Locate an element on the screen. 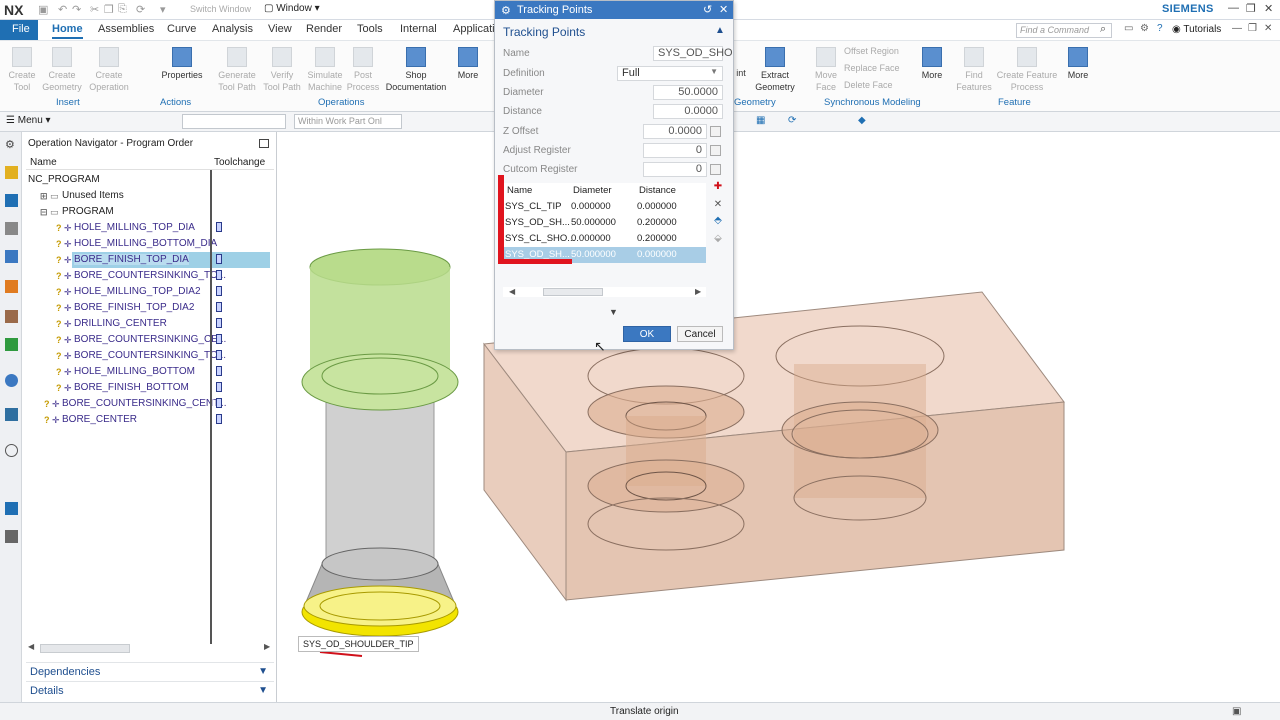  cutcom-register-input: 0 is located at coordinates (675, 169).